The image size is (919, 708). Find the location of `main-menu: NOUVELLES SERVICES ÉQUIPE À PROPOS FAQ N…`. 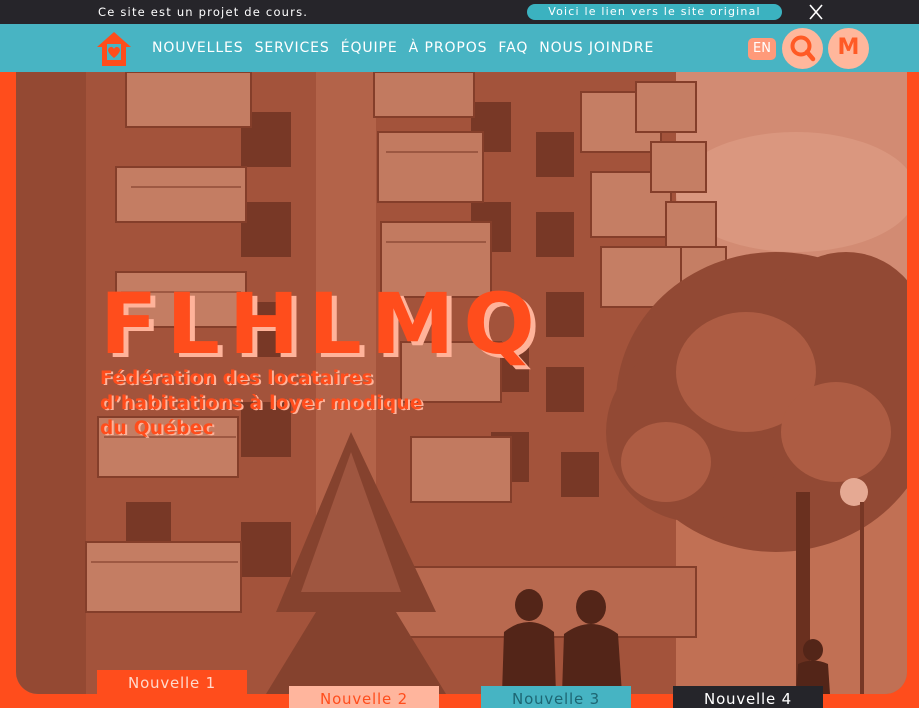

main-menu: NOUVELLES SERVICES ÉQUIPE À PROPOS FAQ N… is located at coordinates (408, 48).